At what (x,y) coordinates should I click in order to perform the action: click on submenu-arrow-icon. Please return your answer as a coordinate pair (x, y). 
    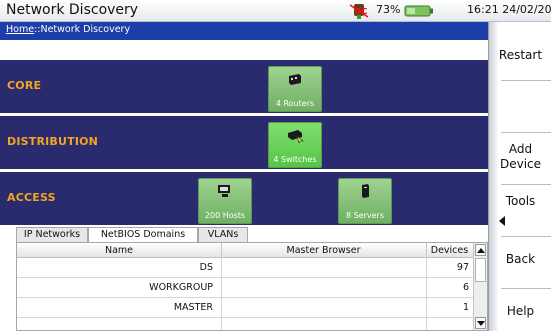
    Looking at the image, I should click on (502, 221).